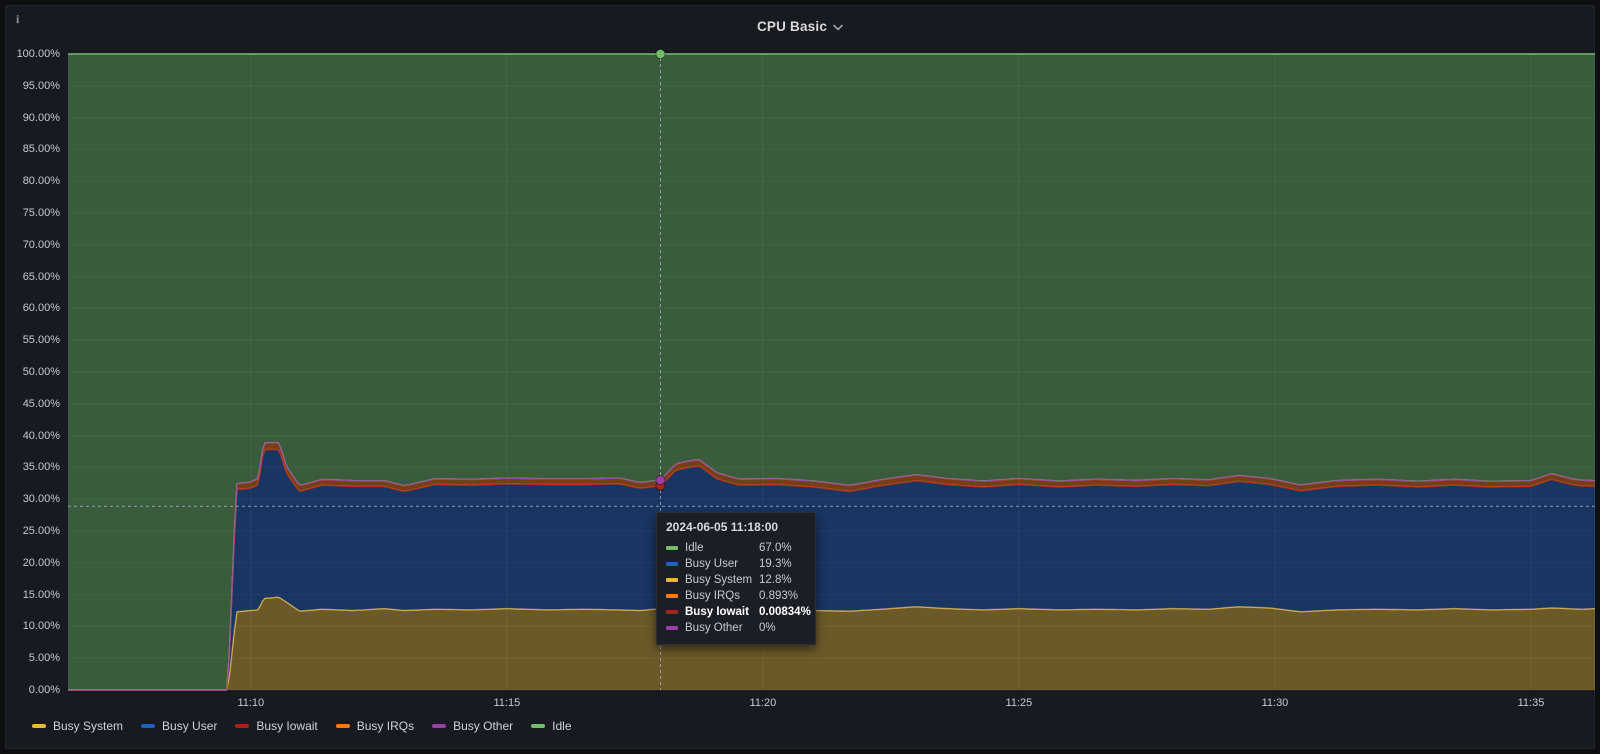 This screenshot has width=1600, height=754. Describe the element at coordinates (736, 548) in the screenshot. I see `tooltip-row-idle: Idle 67.0%` at that location.